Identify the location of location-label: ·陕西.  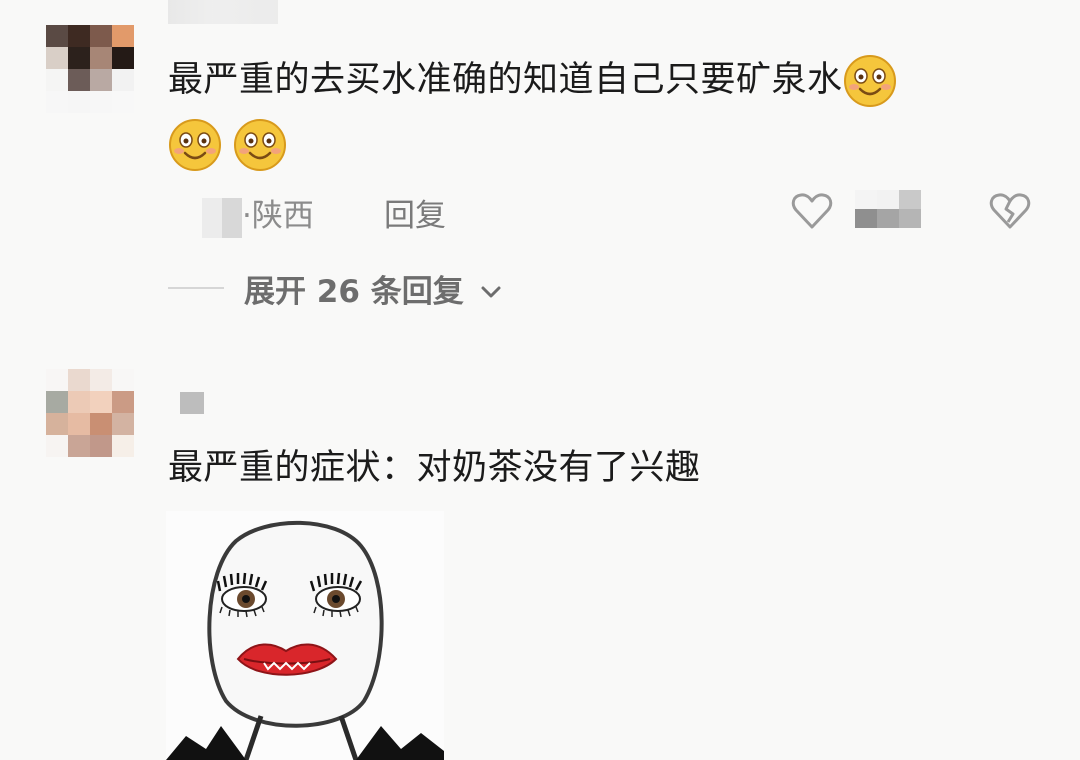
(278, 216).